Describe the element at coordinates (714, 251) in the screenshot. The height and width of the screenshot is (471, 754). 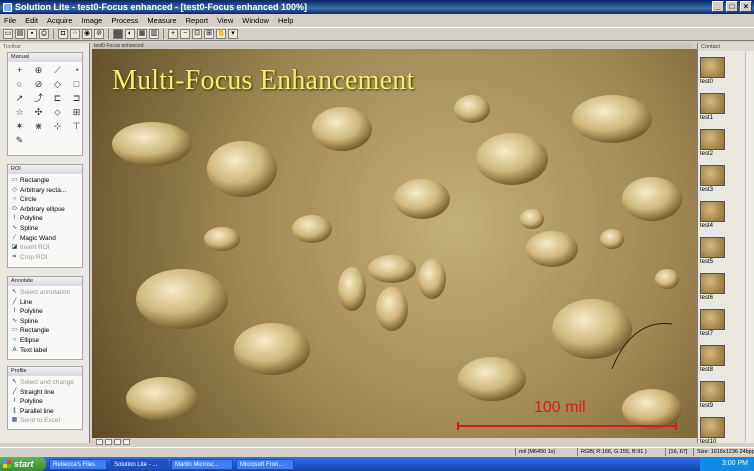
I see `thumbnail: test5` at that location.